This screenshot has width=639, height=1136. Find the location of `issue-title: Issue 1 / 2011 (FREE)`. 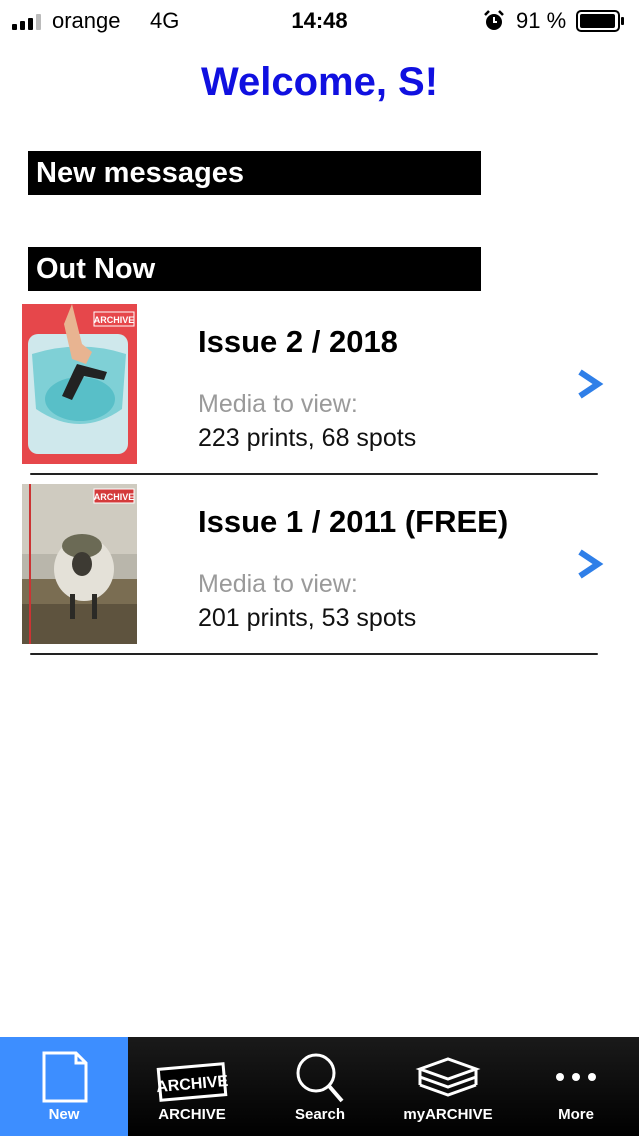

issue-title: Issue 1 / 2011 (FREE) is located at coordinates (353, 521).